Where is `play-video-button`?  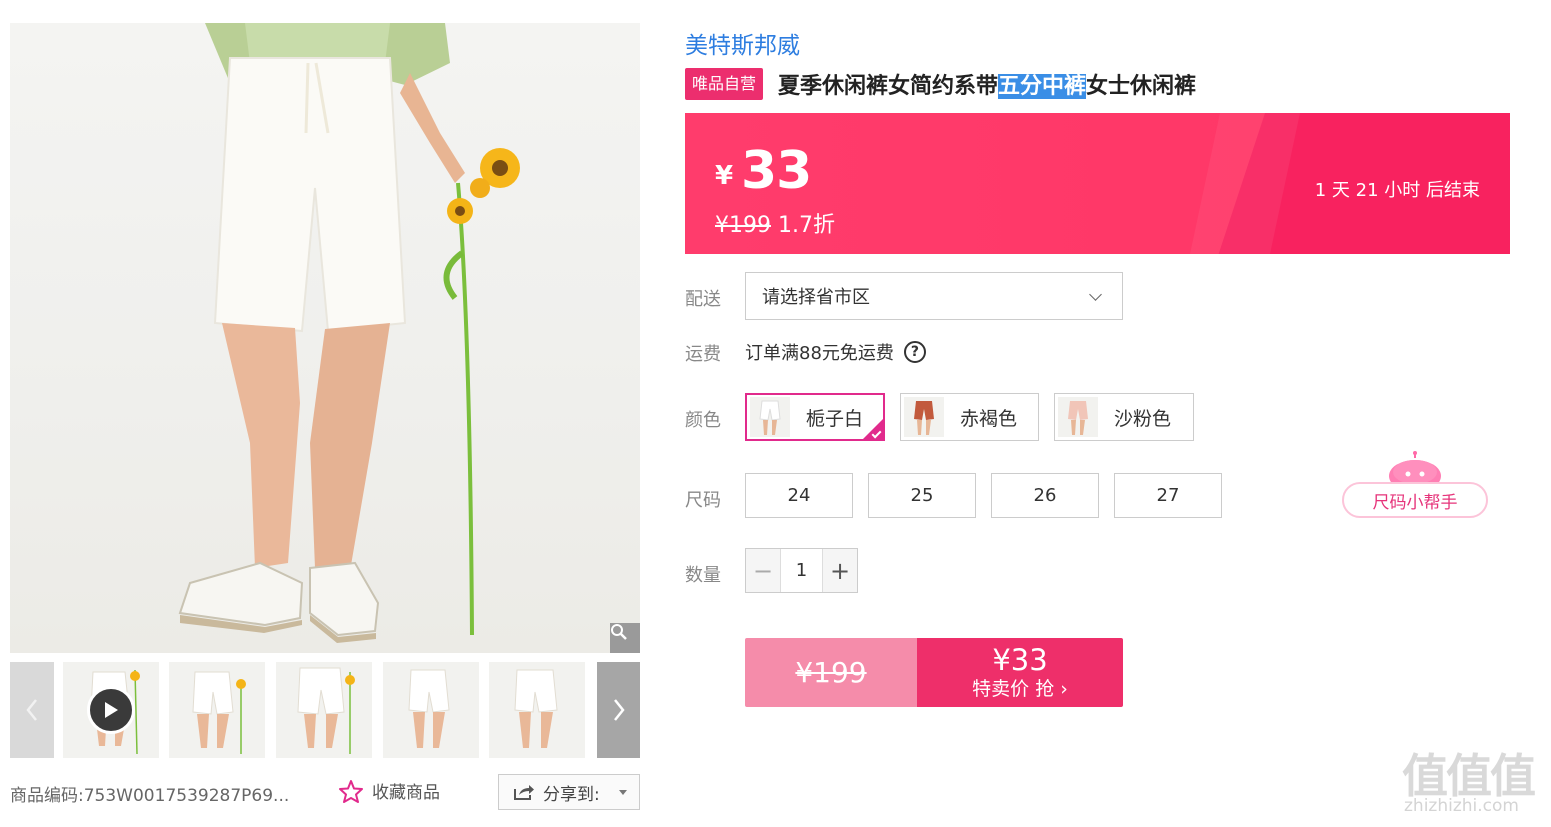 play-video-button is located at coordinates (111, 710).